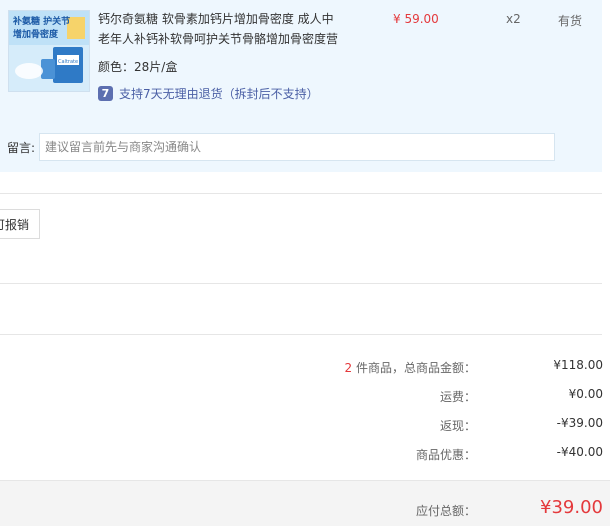 Image resolution: width=610 pixels, height=526 pixels. I want to click on return-policy-text: 支持7天无理由退货（拆封后不支持）, so click(219, 93).